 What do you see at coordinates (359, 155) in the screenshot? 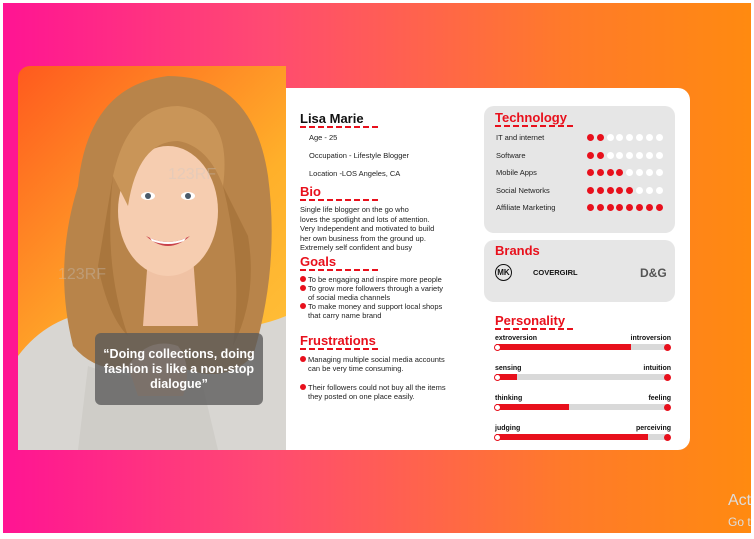
I see `persona-occupation: Occupation - Lifestyle Blogger` at bounding box center [359, 155].